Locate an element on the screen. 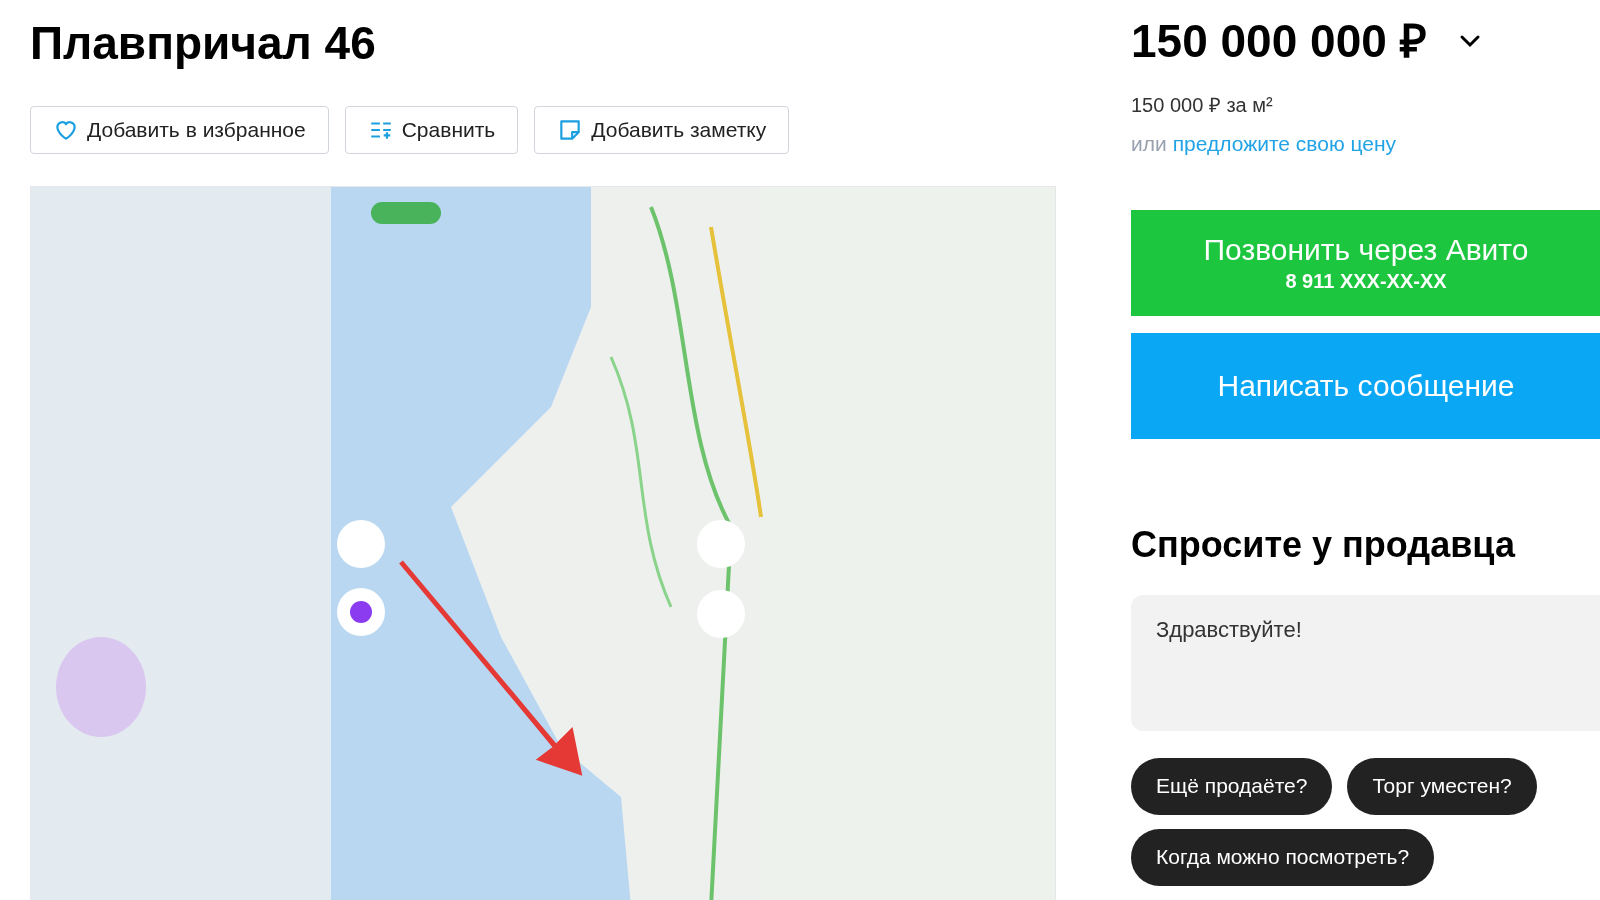  price-per-square-meter: 150 000 ₽ за м² is located at coordinates (1202, 105).